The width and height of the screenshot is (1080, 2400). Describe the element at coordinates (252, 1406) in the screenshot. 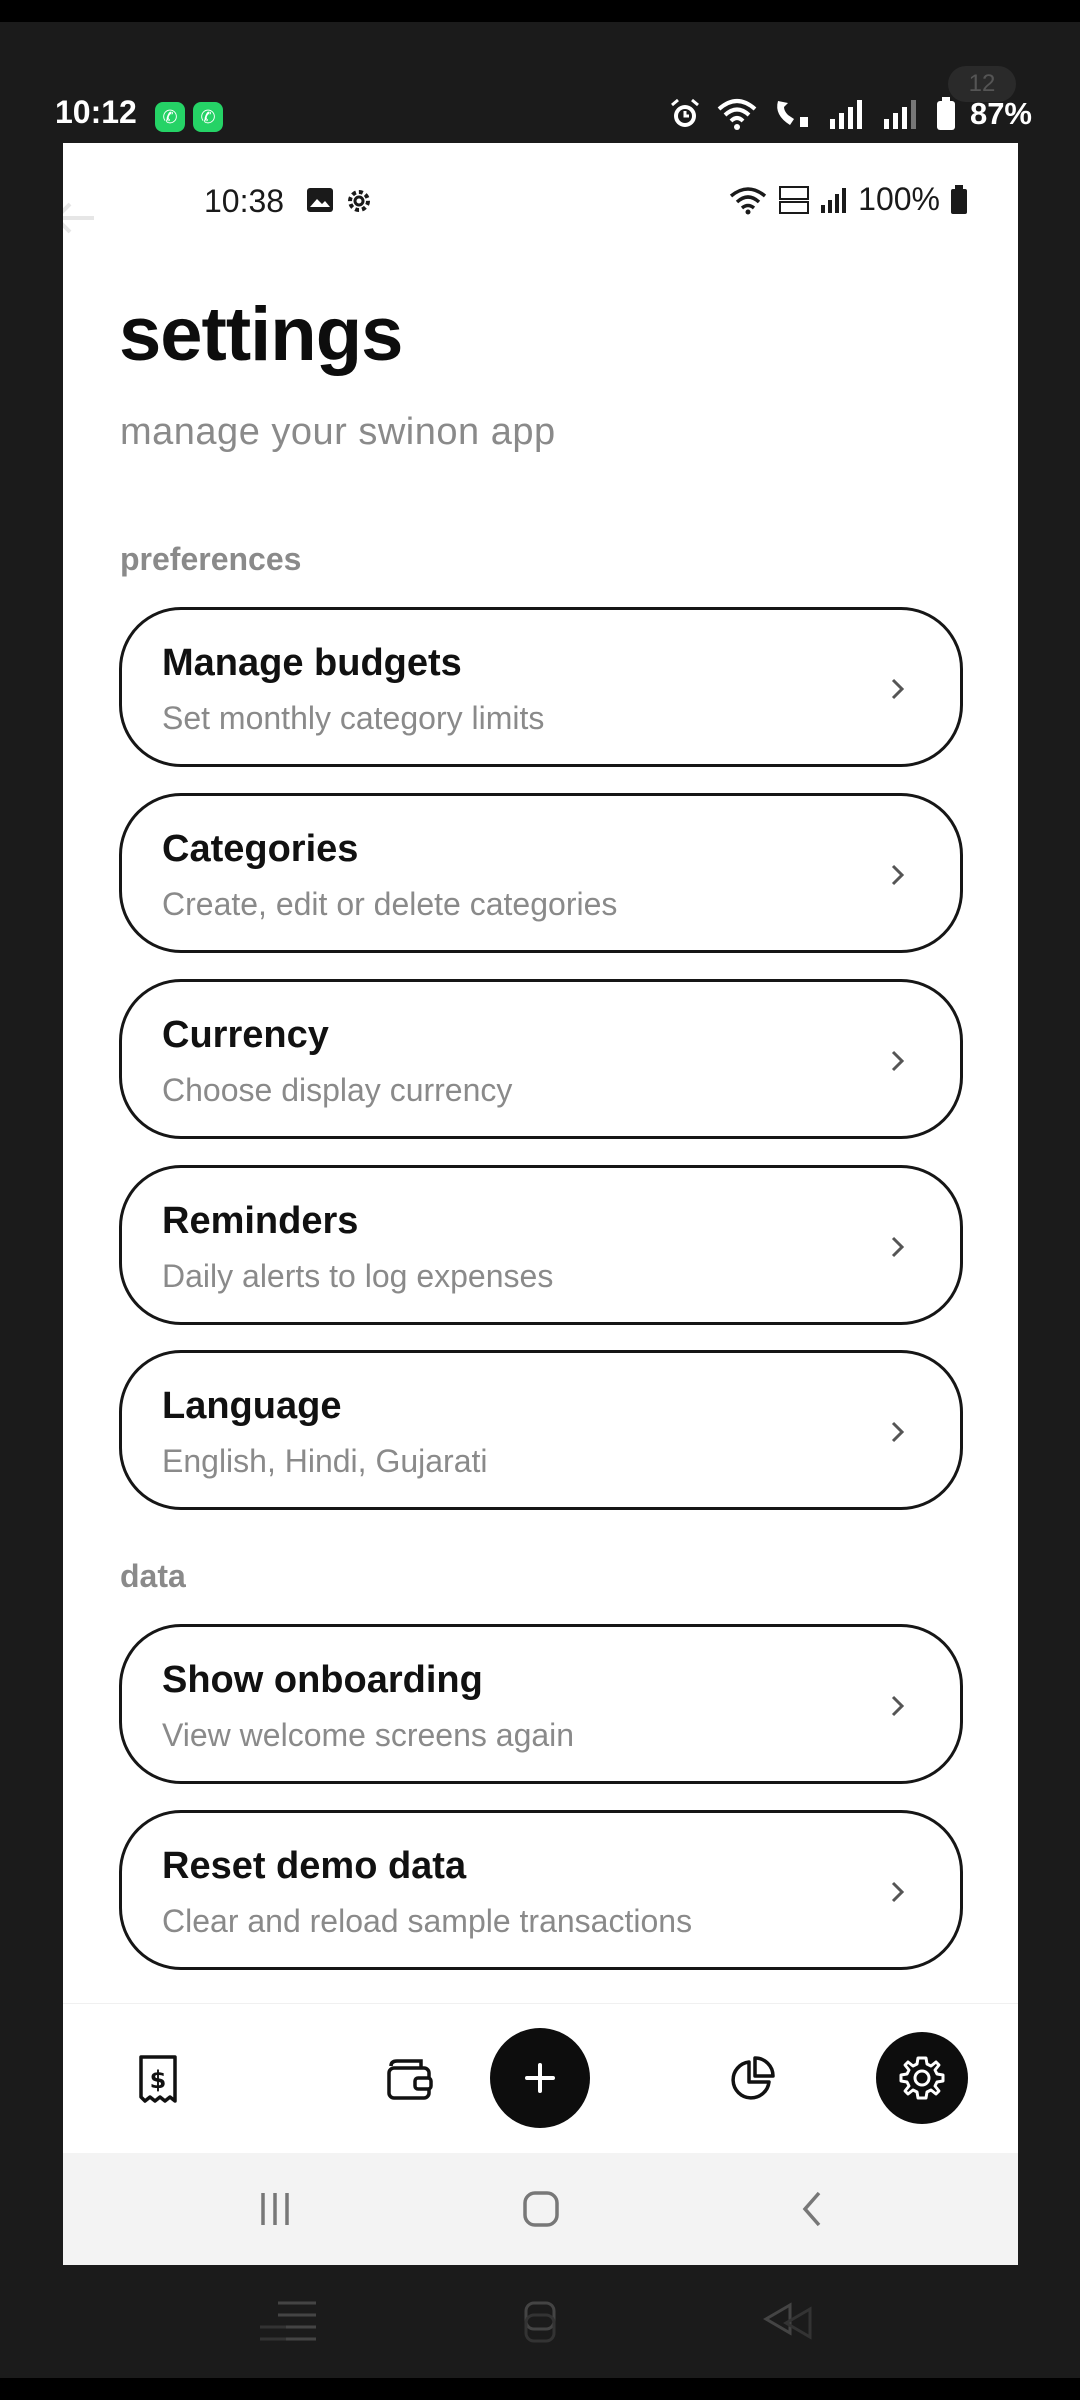

I see `settings-item-title: Language` at that location.